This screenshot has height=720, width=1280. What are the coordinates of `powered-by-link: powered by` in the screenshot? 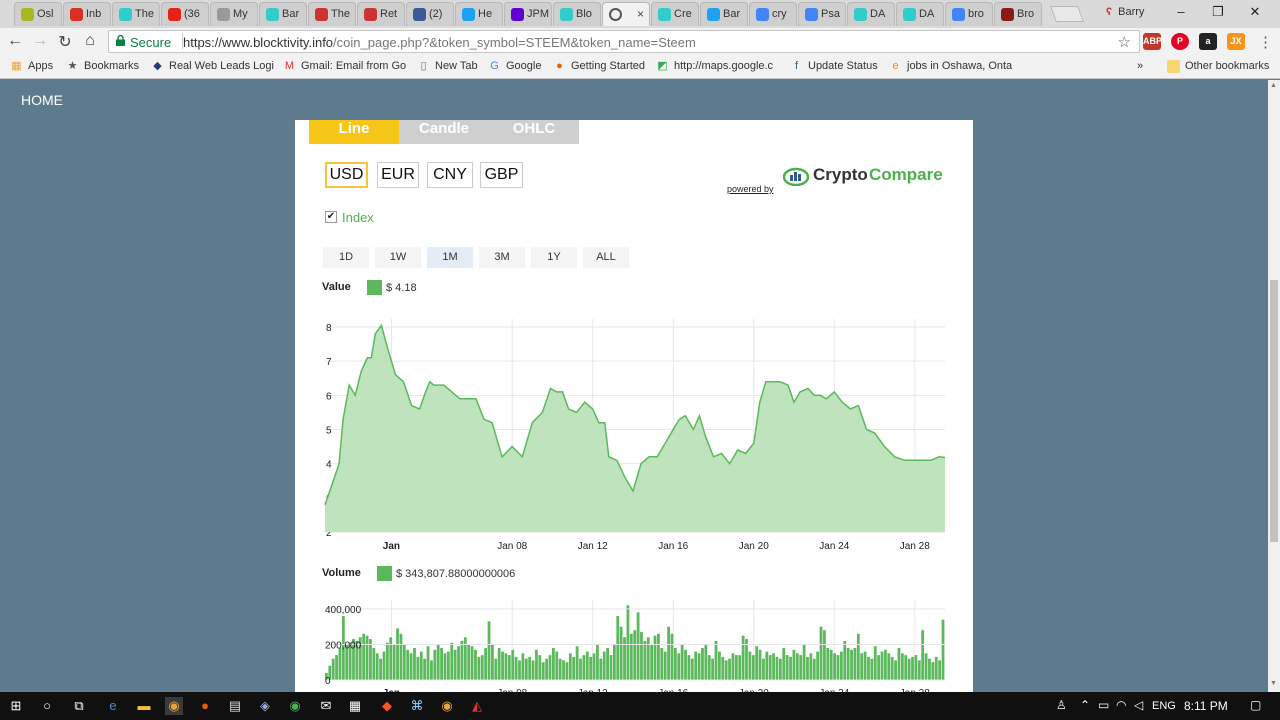 It's located at (750, 189).